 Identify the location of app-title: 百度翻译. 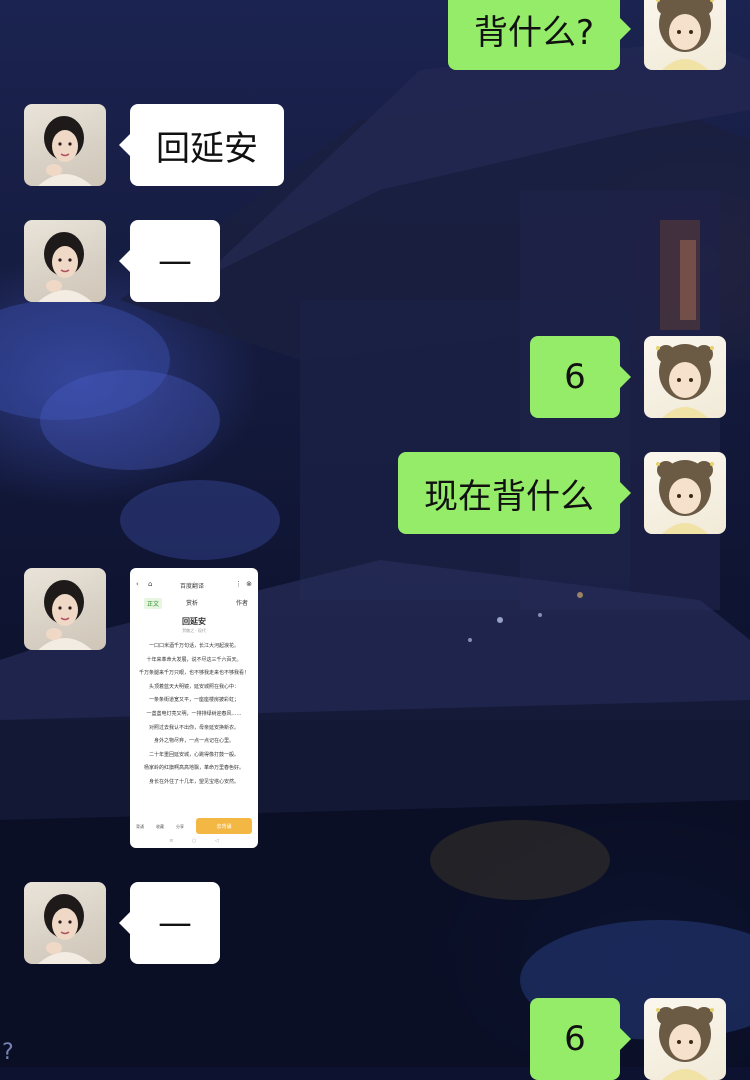
(192, 586).